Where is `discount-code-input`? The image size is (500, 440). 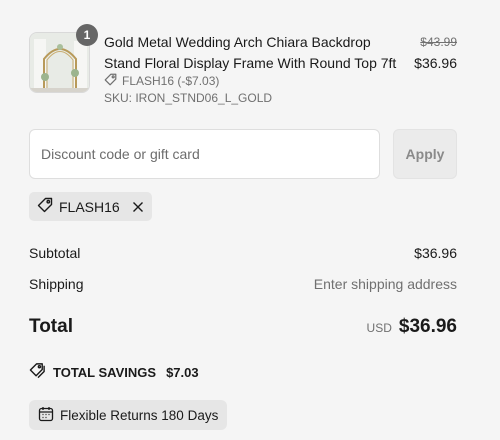
discount-code-input is located at coordinates (204, 154).